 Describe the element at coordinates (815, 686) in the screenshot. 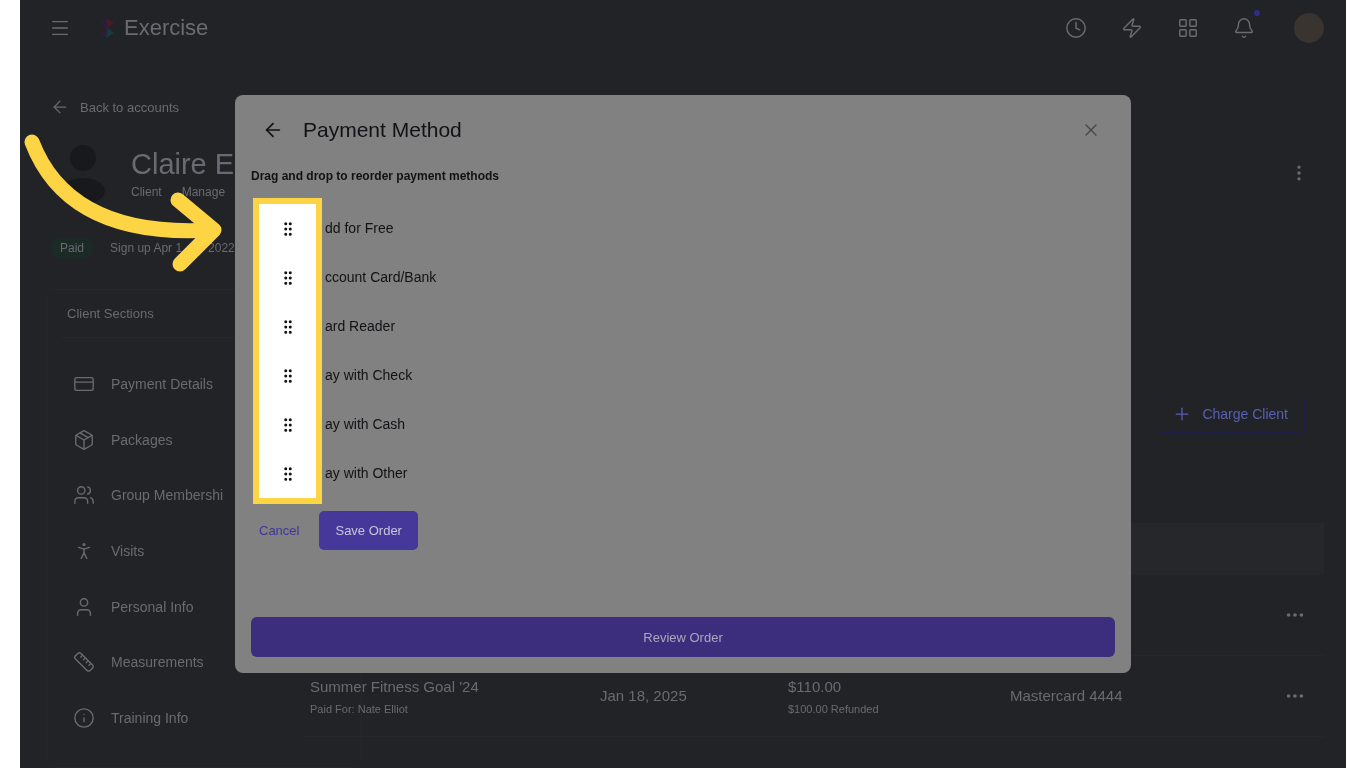

I see `table-cell-text: $110.00` at that location.